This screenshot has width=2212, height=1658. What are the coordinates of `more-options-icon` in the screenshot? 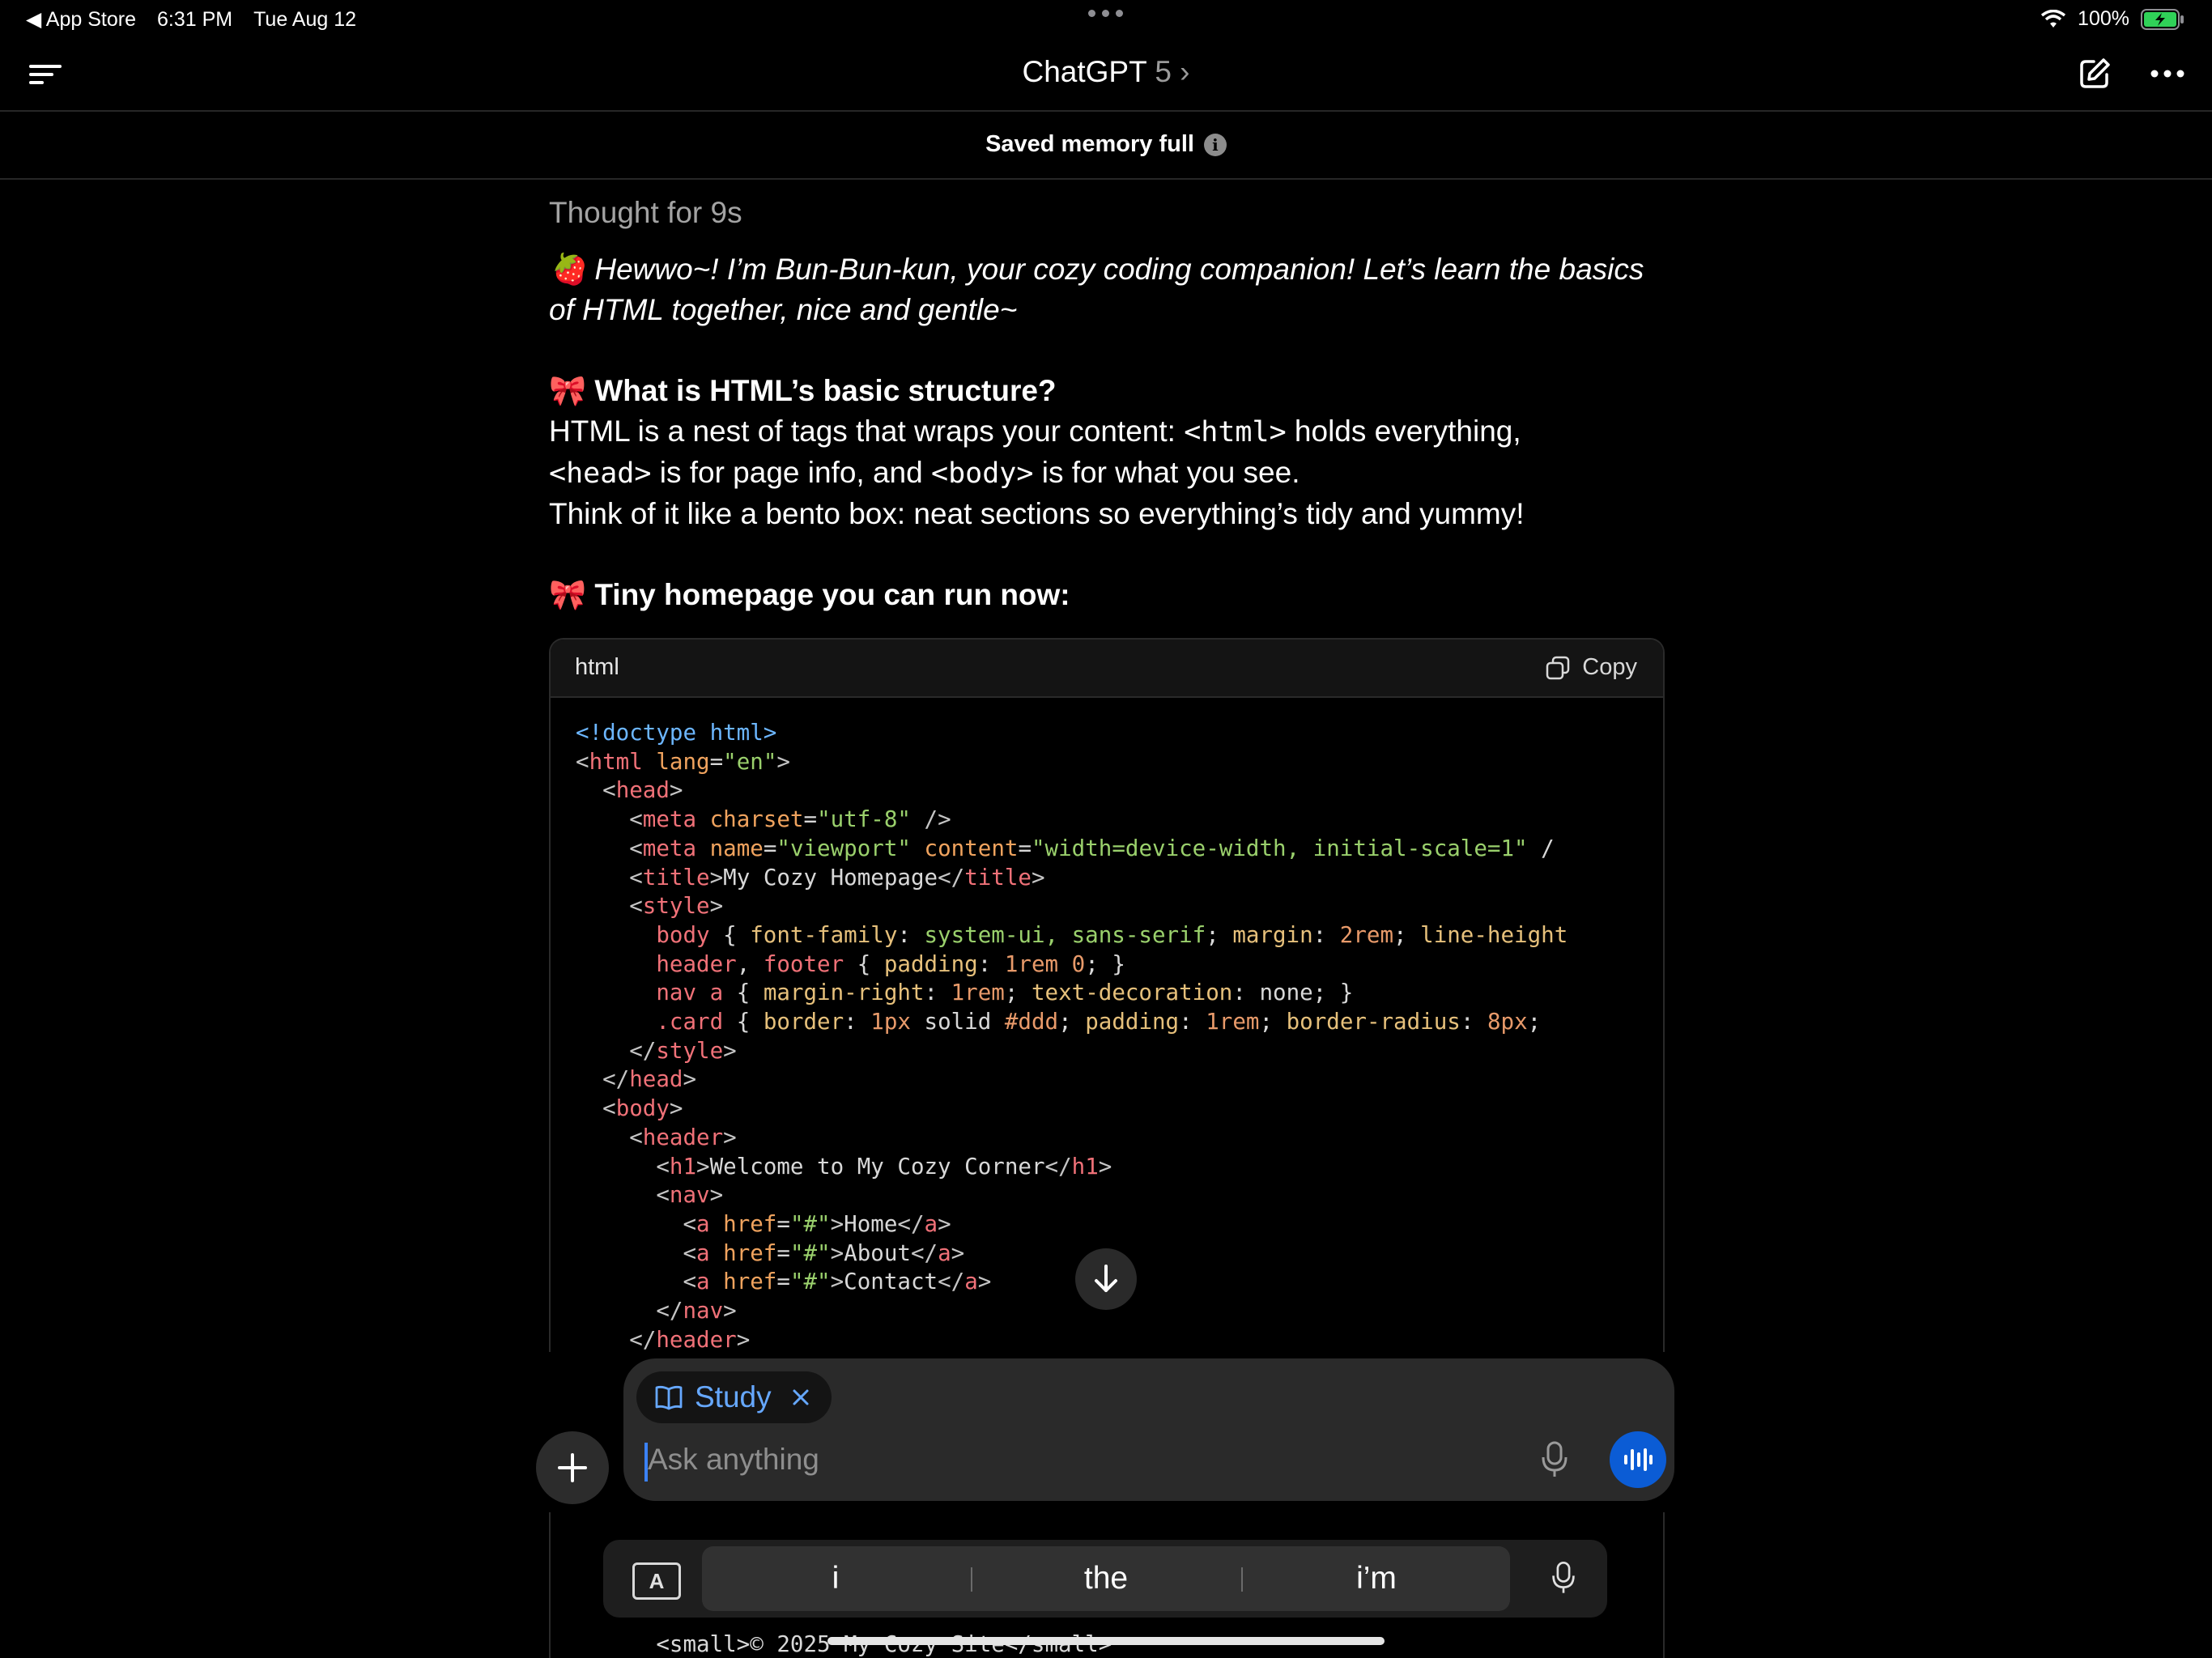 It's located at (2167, 74).